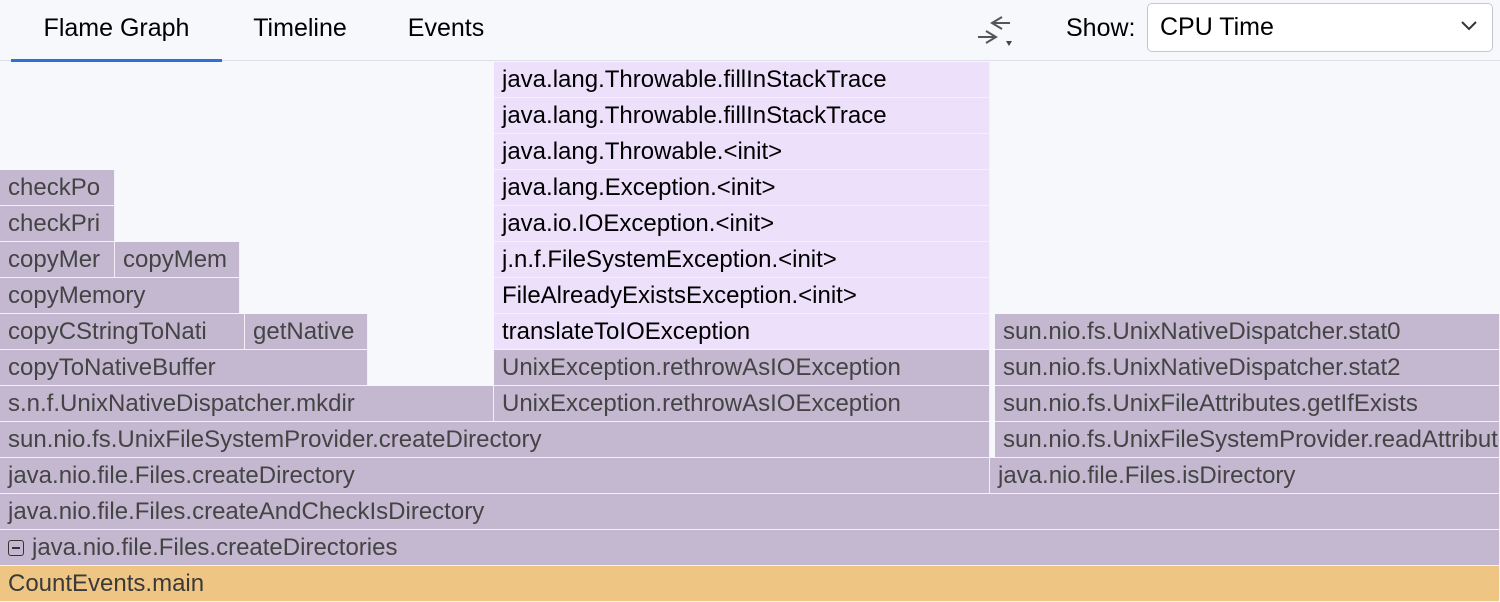 This screenshot has width=1500, height=602. Describe the element at coordinates (1245, 476) in the screenshot. I see `frame-isdirectory: java.nio.file.Files.isDirectory` at that location.